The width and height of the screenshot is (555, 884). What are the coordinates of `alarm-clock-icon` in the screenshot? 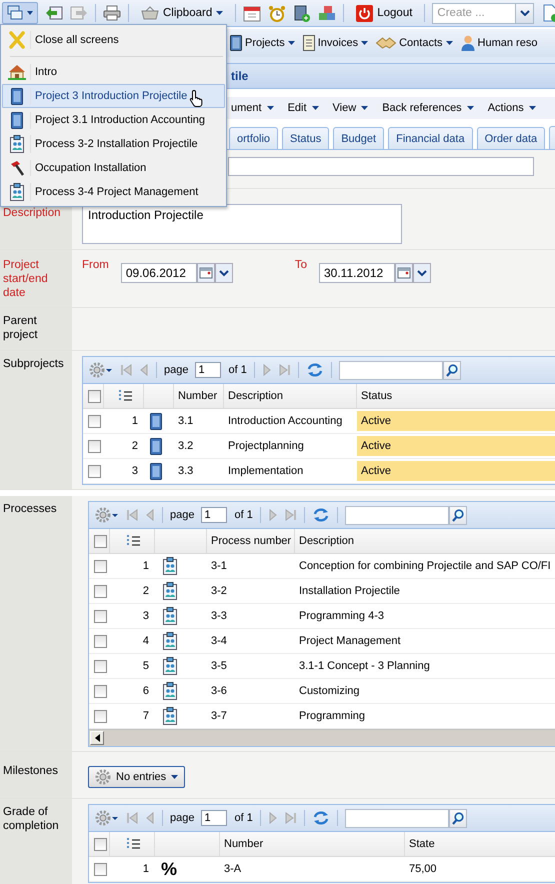 It's located at (277, 13).